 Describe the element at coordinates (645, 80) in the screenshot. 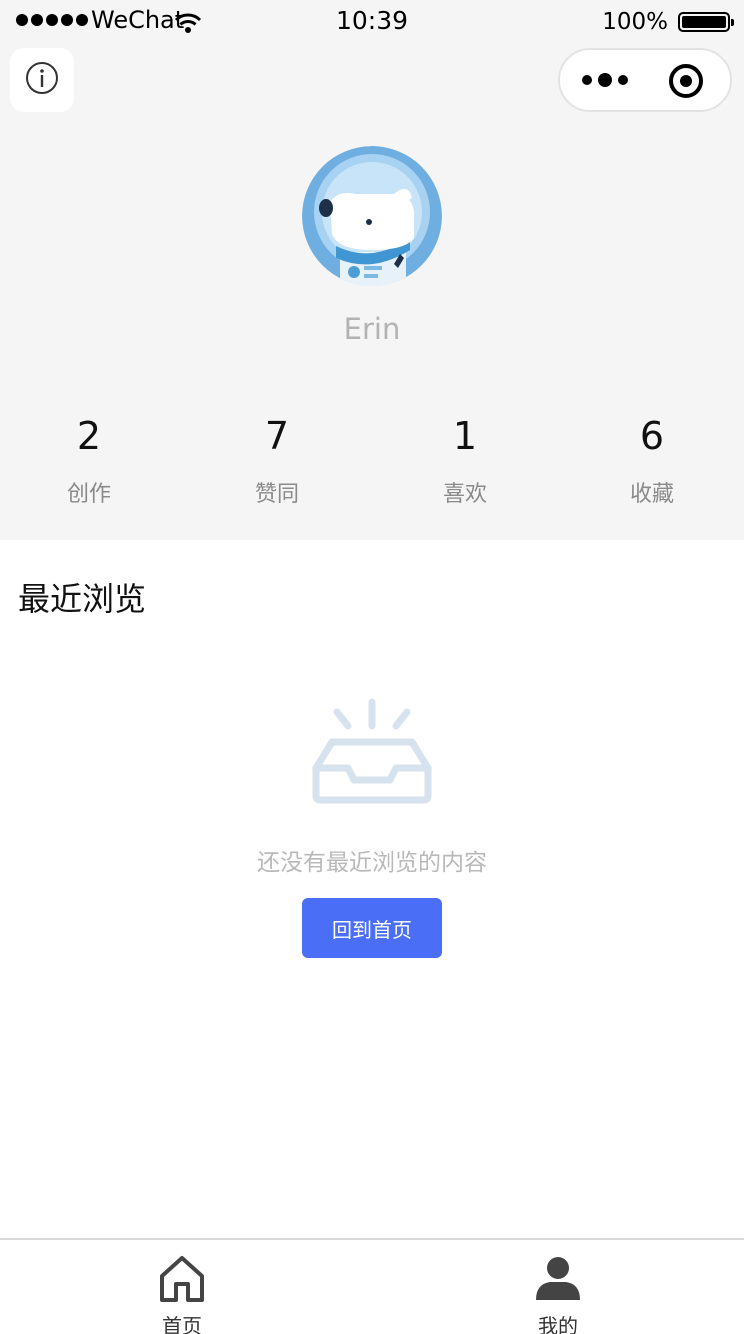

I see `mini-program-capsule` at that location.